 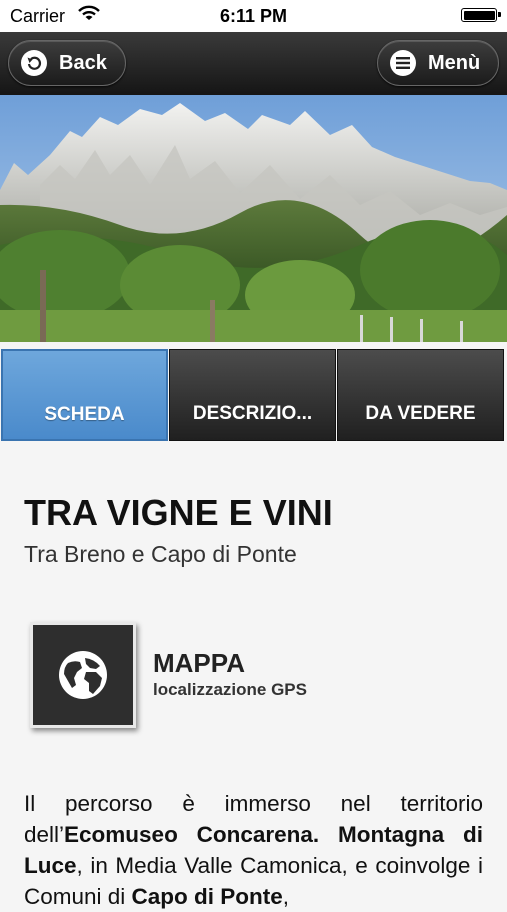 I want to click on tab-scheda: SCHEDA, so click(x=84, y=395).